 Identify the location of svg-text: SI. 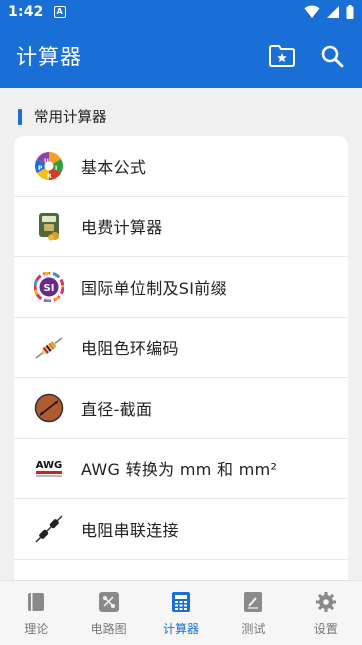
(49, 288).